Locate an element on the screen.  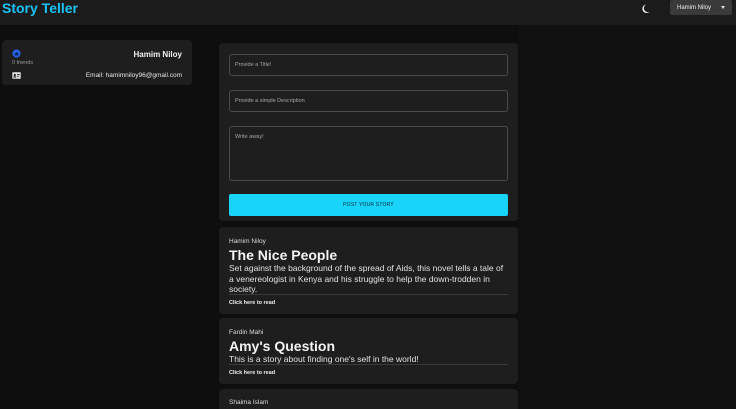
moon-icon is located at coordinates (647, 9).